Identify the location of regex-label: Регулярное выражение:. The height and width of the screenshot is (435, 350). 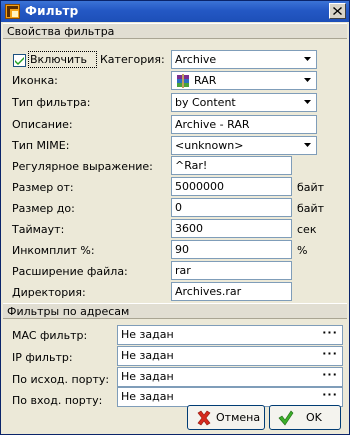
(82, 166).